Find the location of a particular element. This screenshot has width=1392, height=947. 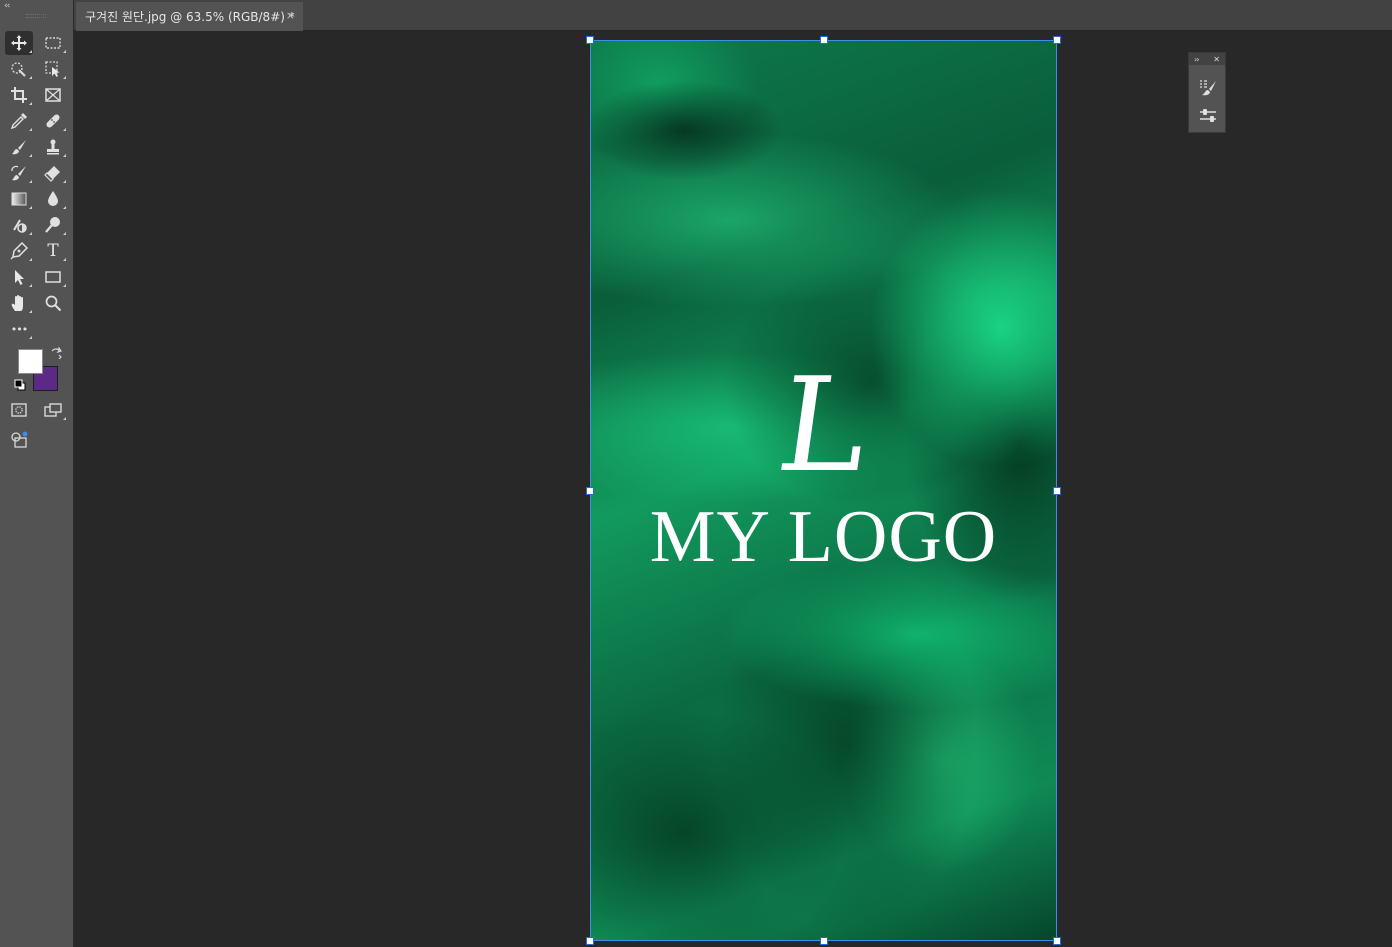

transform-handle-middle-right is located at coordinates (1057, 491).